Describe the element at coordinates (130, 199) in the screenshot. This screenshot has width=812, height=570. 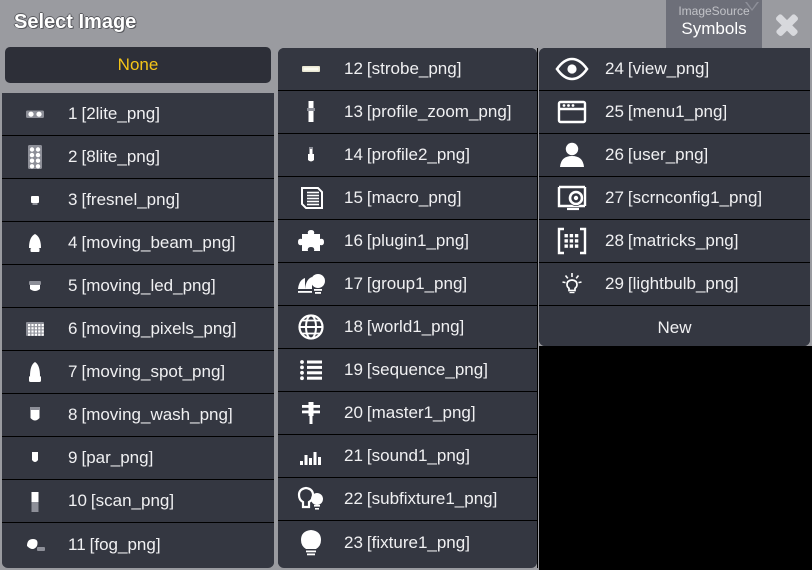
I see `image-list-item-filename: [fresnel_png]` at that location.